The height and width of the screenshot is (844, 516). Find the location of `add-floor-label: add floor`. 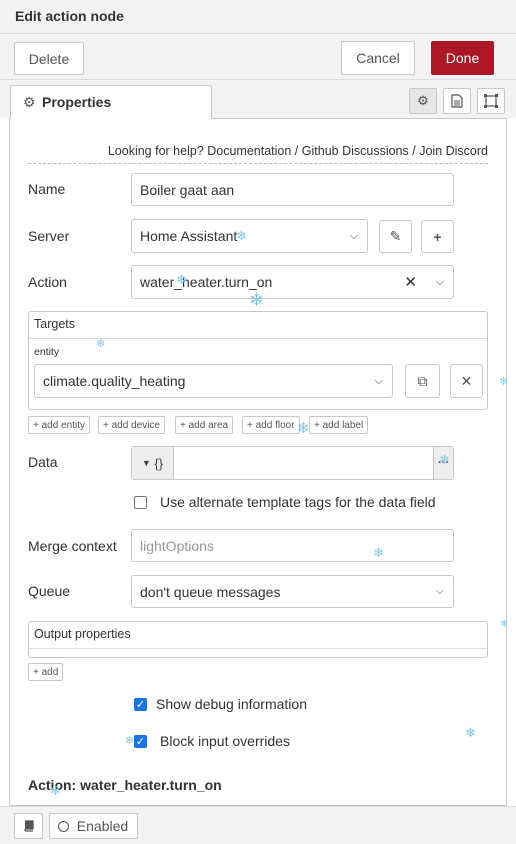

add-floor-label: add floor is located at coordinates (275, 425).